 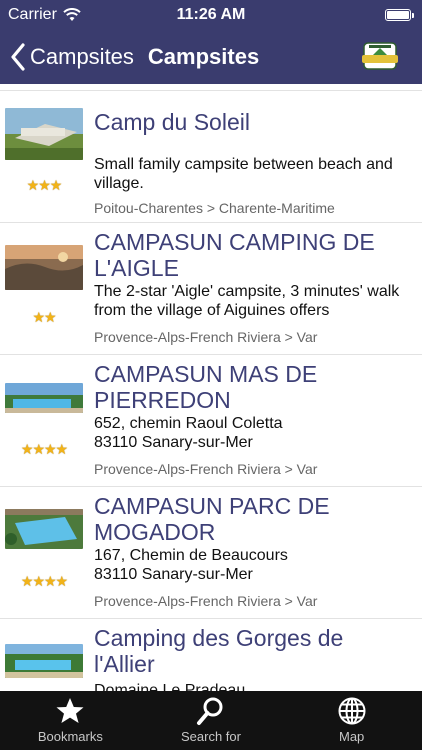 I want to click on tab-bookmarks: Bookmarks, so click(x=70, y=717).